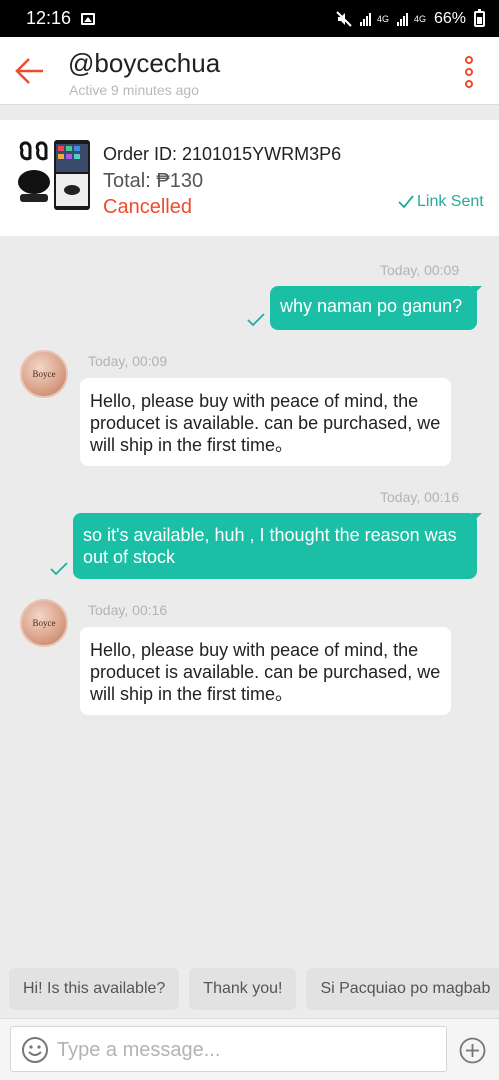 Image resolution: width=499 pixels, height=1080 pixels. What do you see at coordinates (54, 176) in the screenshot?
I see `product-thumbnail` at bounding box center [54, 176].